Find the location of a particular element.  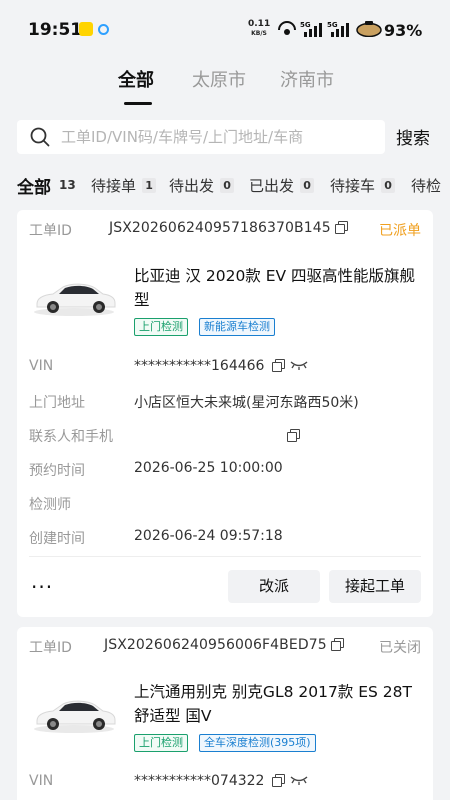

car-model-title: 上汽通用别克 别克GL8 2017款 ES 28T 舒适型 国V is located at coordinates (273, 704).